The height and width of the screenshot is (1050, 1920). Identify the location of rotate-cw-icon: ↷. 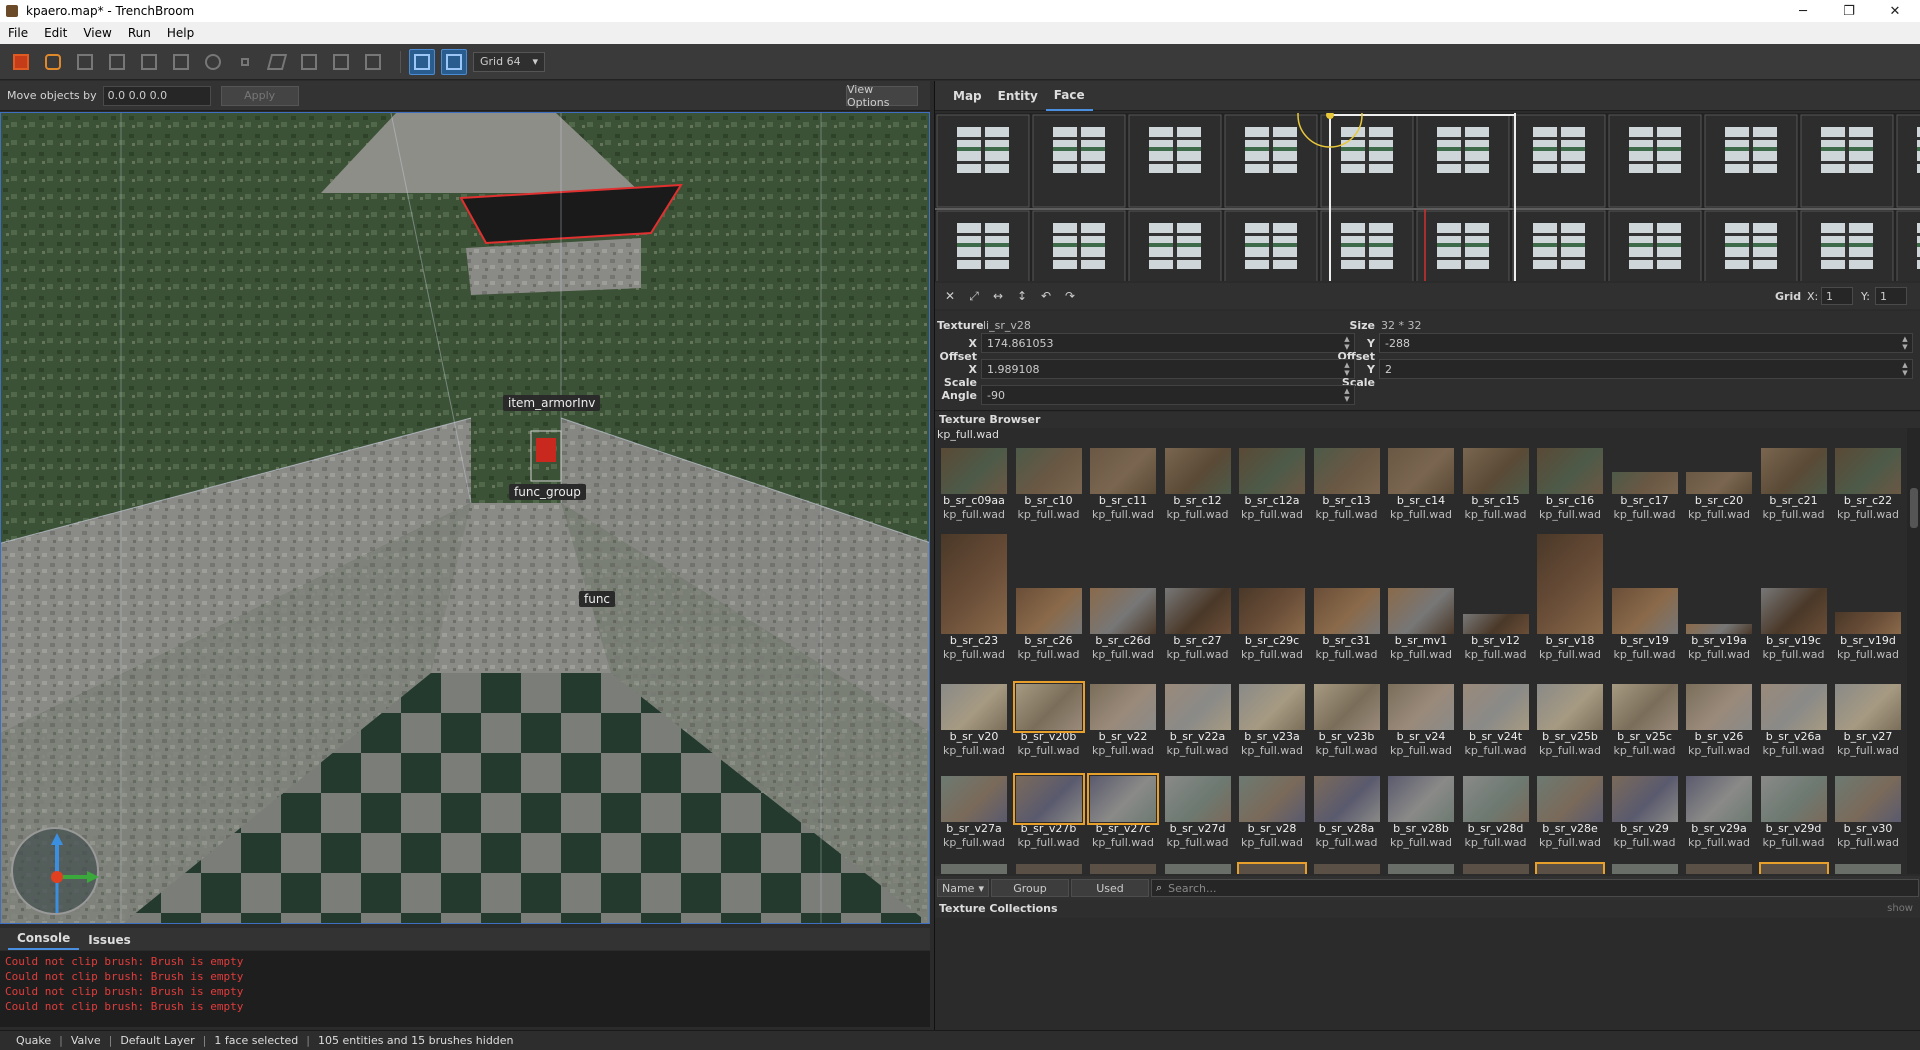
(1070, 296).